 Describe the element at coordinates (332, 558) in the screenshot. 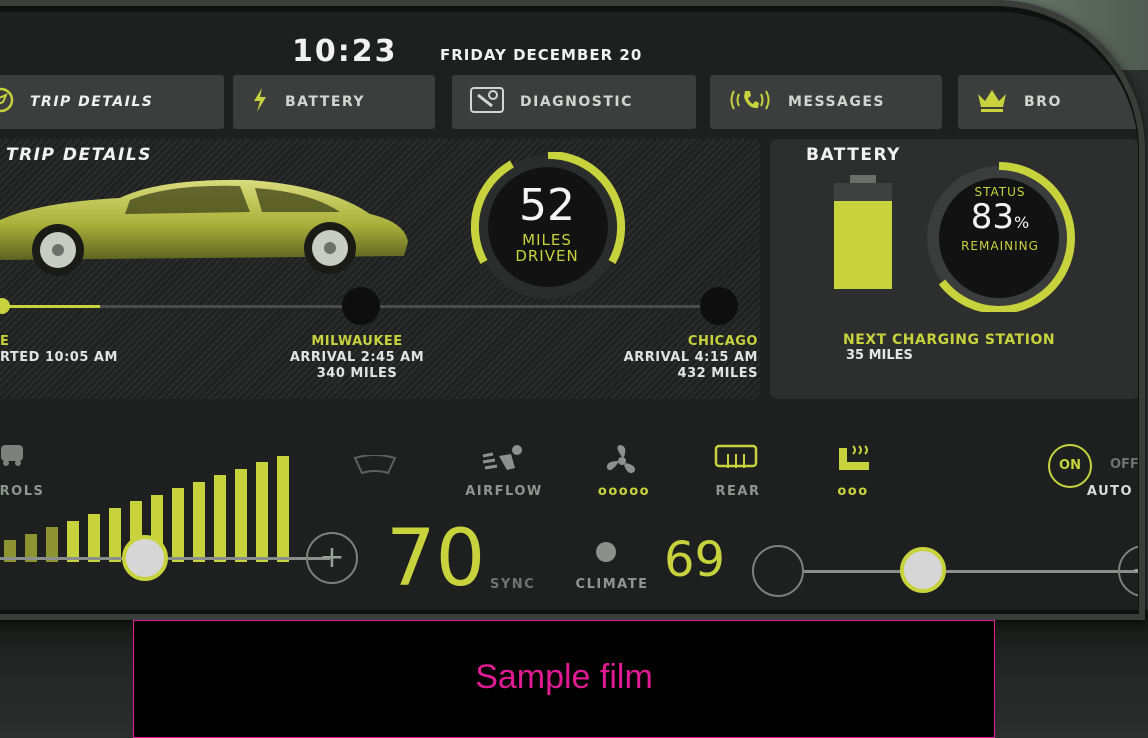

I see `fan-plus-button: +` at that location.